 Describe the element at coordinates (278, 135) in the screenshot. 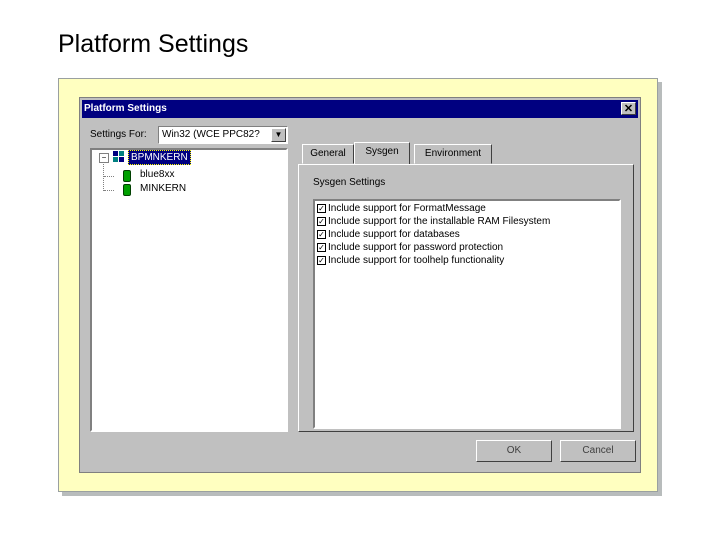

I see `chevron-down-icon: ▼` at that location.